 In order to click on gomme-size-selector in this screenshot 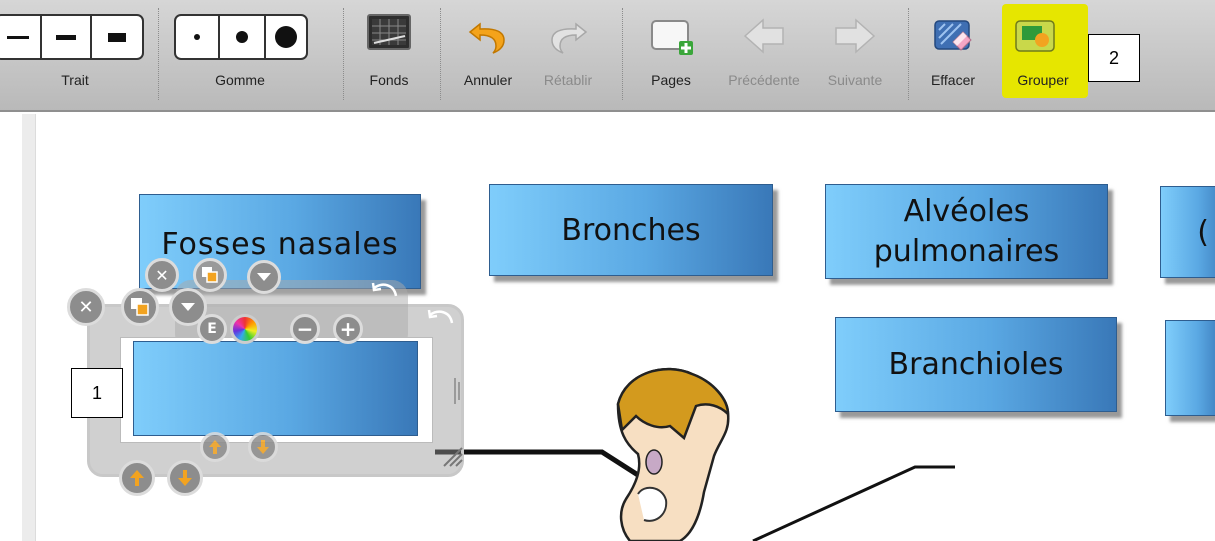, I will do `click(241, 37)`.